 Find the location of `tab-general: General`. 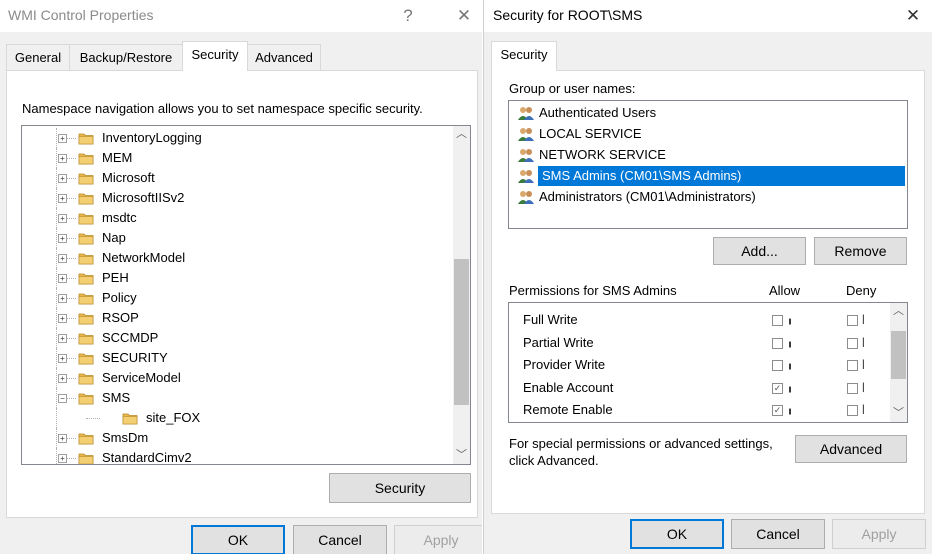

tab-general: General is located at coordinates (38, 57).